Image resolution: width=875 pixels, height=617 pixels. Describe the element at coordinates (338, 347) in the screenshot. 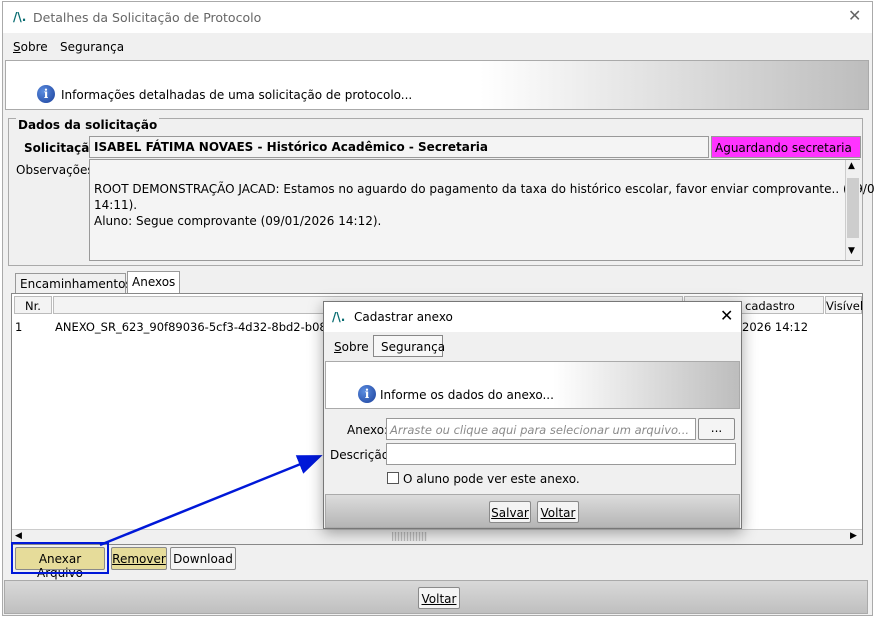

I see `dialog-menu-sobre-mnemonic: S` at that location.